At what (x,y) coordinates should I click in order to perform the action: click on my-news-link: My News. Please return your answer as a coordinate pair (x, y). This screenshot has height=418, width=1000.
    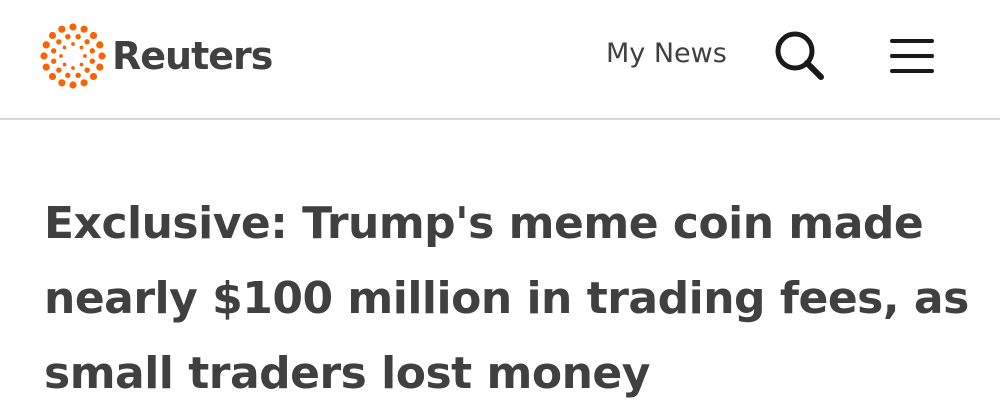
    Looking at the image, I should click on (666, 54).